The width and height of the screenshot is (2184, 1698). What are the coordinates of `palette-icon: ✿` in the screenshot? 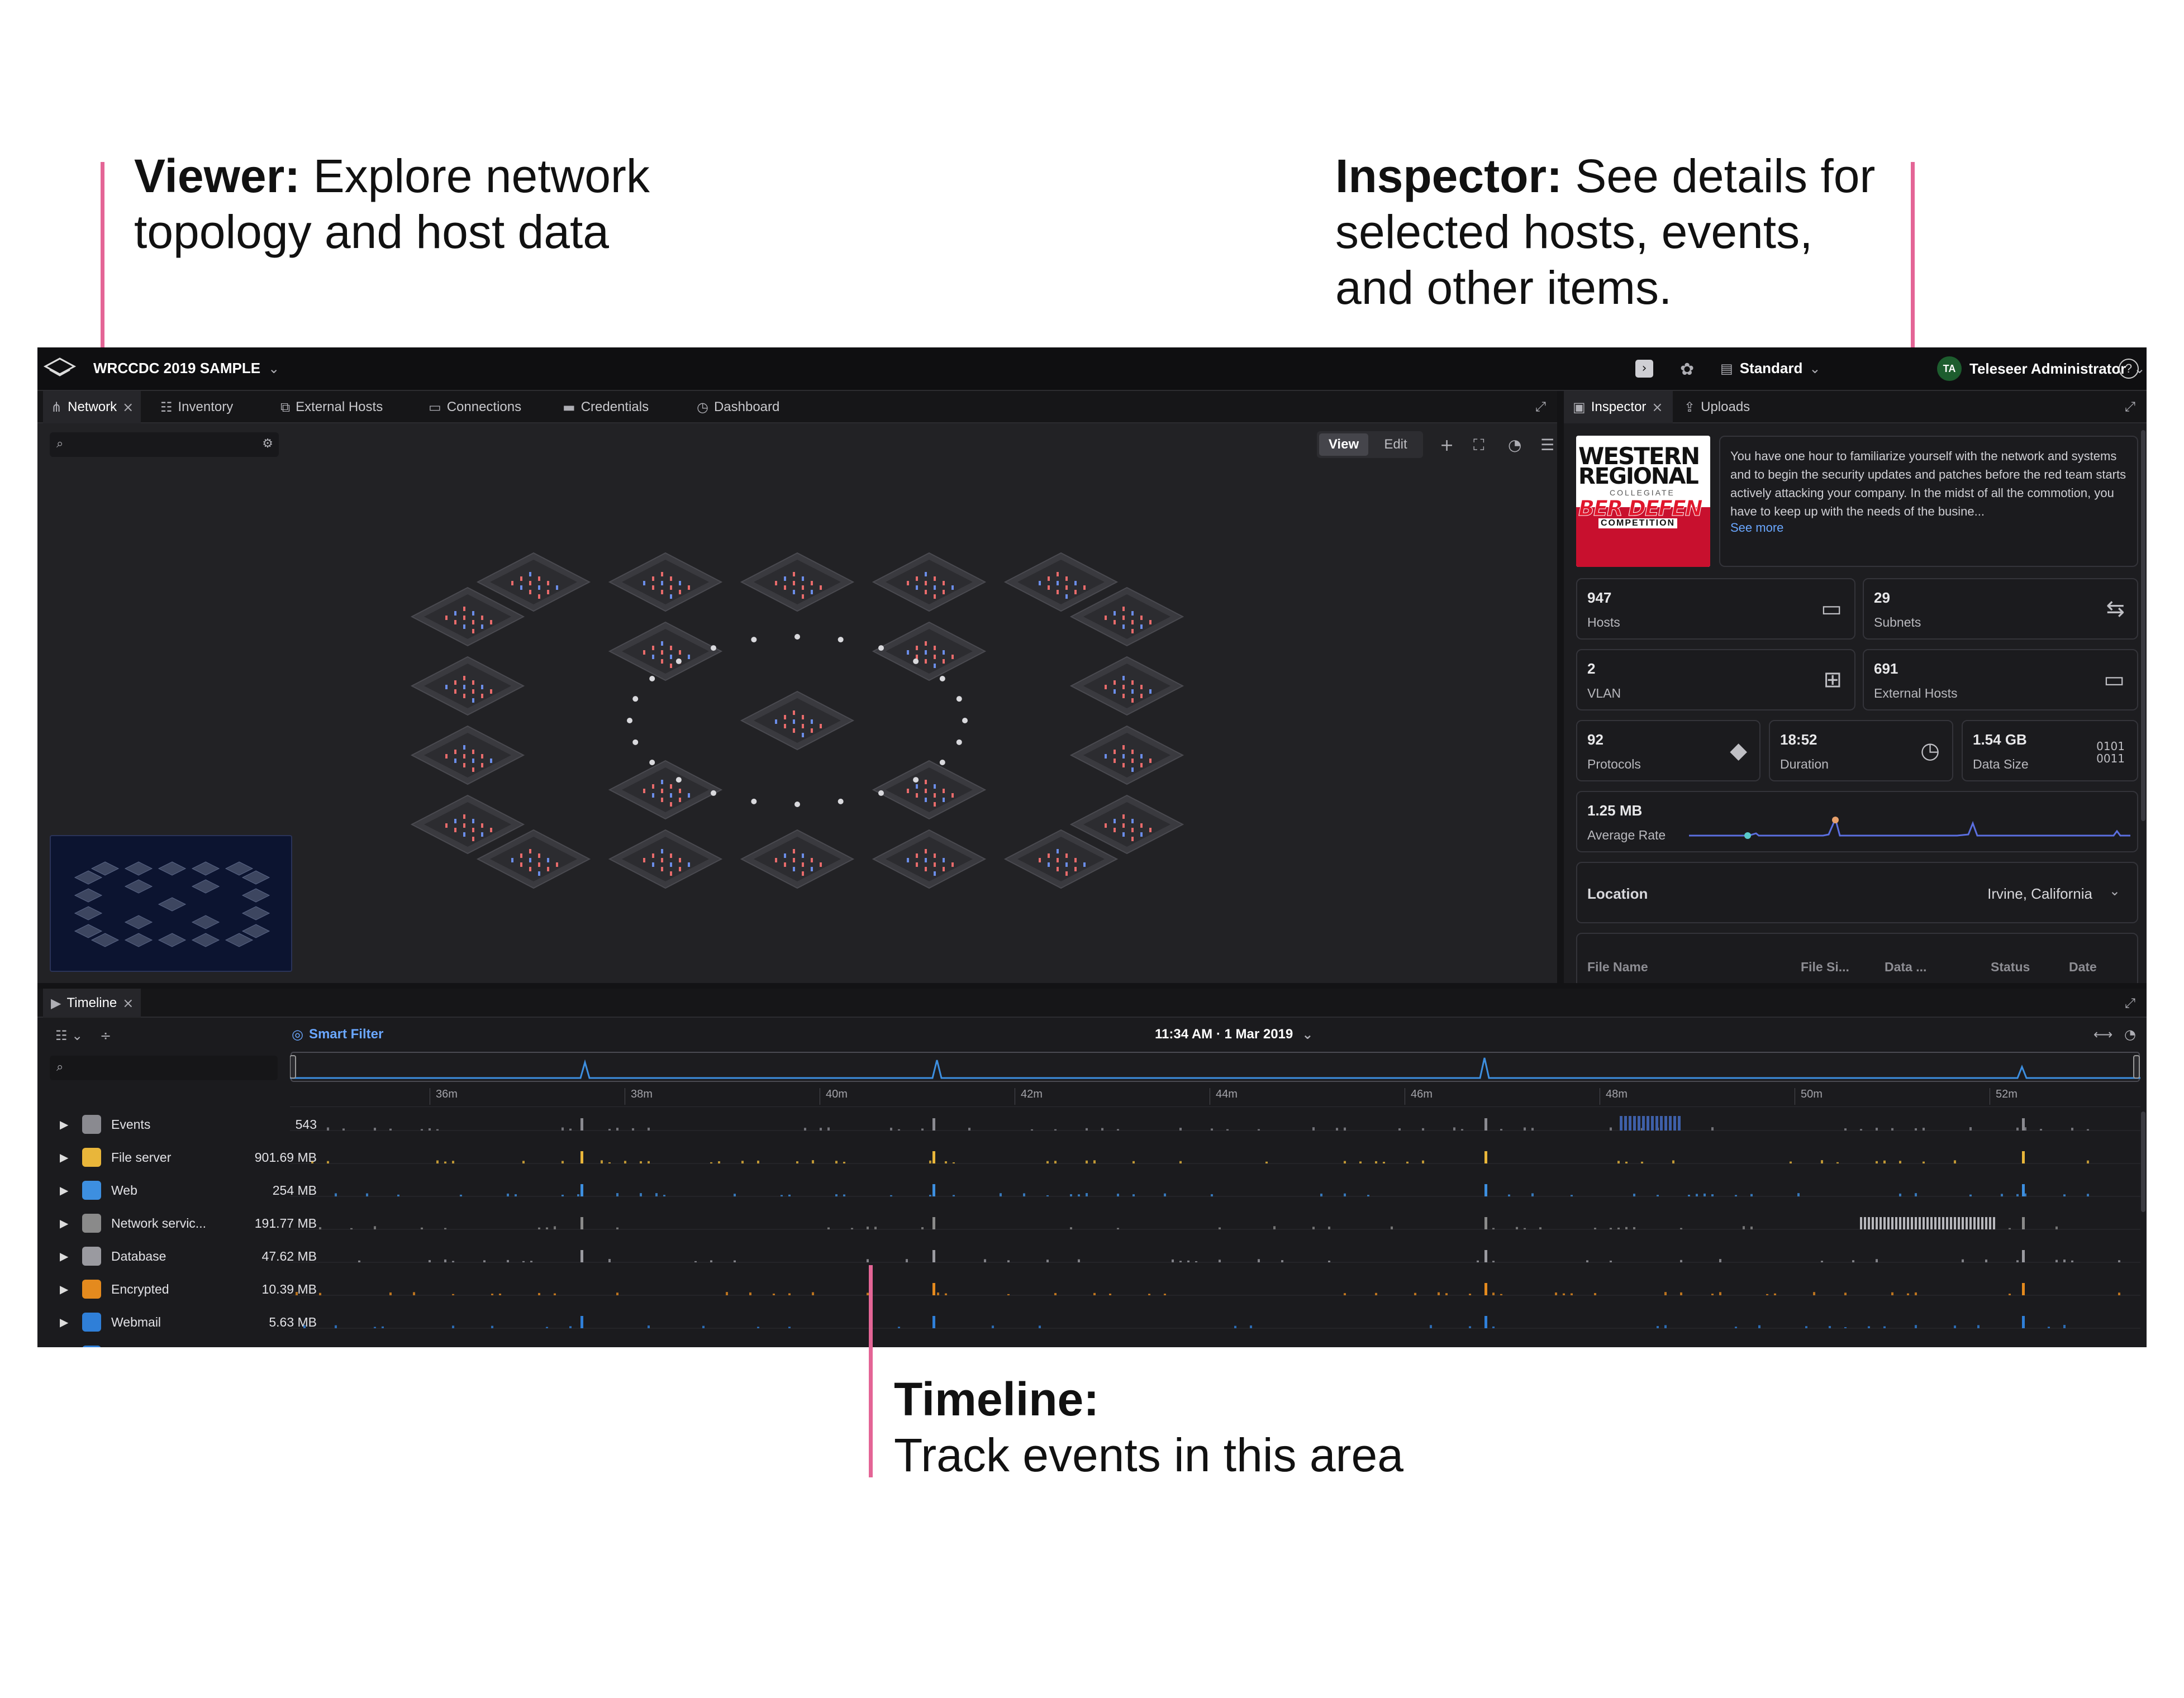 It's located at (1687, 369).